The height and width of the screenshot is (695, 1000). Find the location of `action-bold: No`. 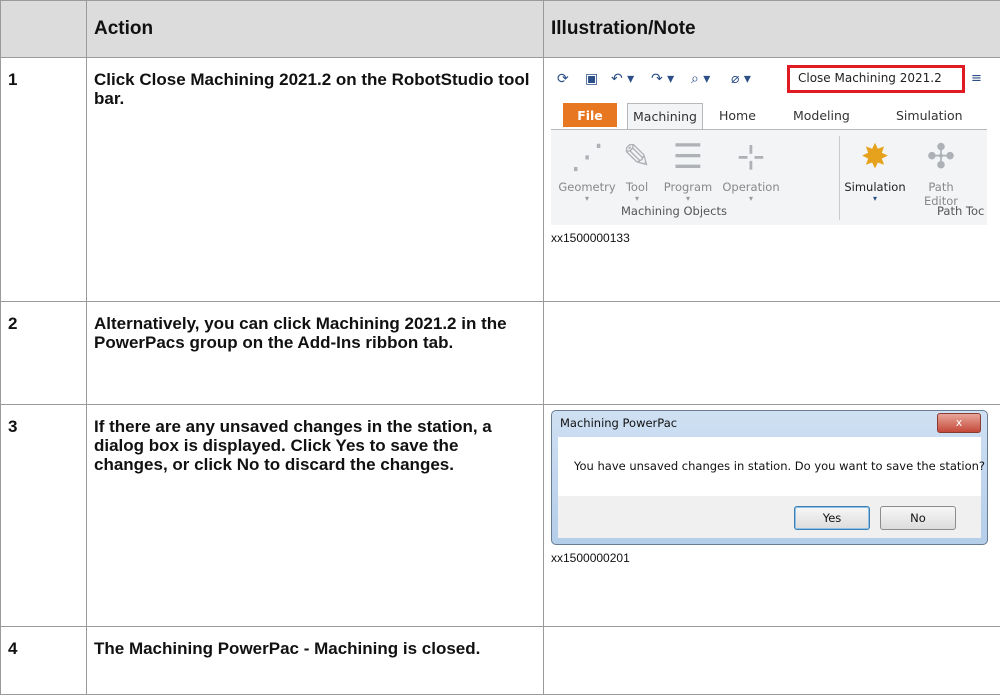

action-bold: No is located at coordinates (248, 464).